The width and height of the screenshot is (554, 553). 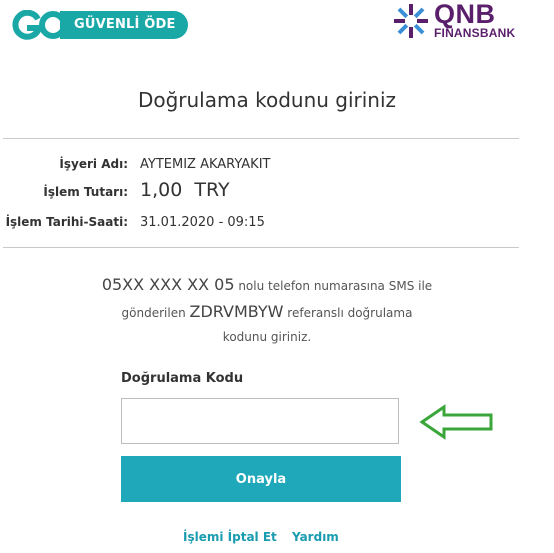 What do you see at coordinates (267, 226) in the screenshot?
I see `datetime-row: İşlem Tarihi-Saati: 31.01.2020 - 09:15` at bounding box center [267, 226].